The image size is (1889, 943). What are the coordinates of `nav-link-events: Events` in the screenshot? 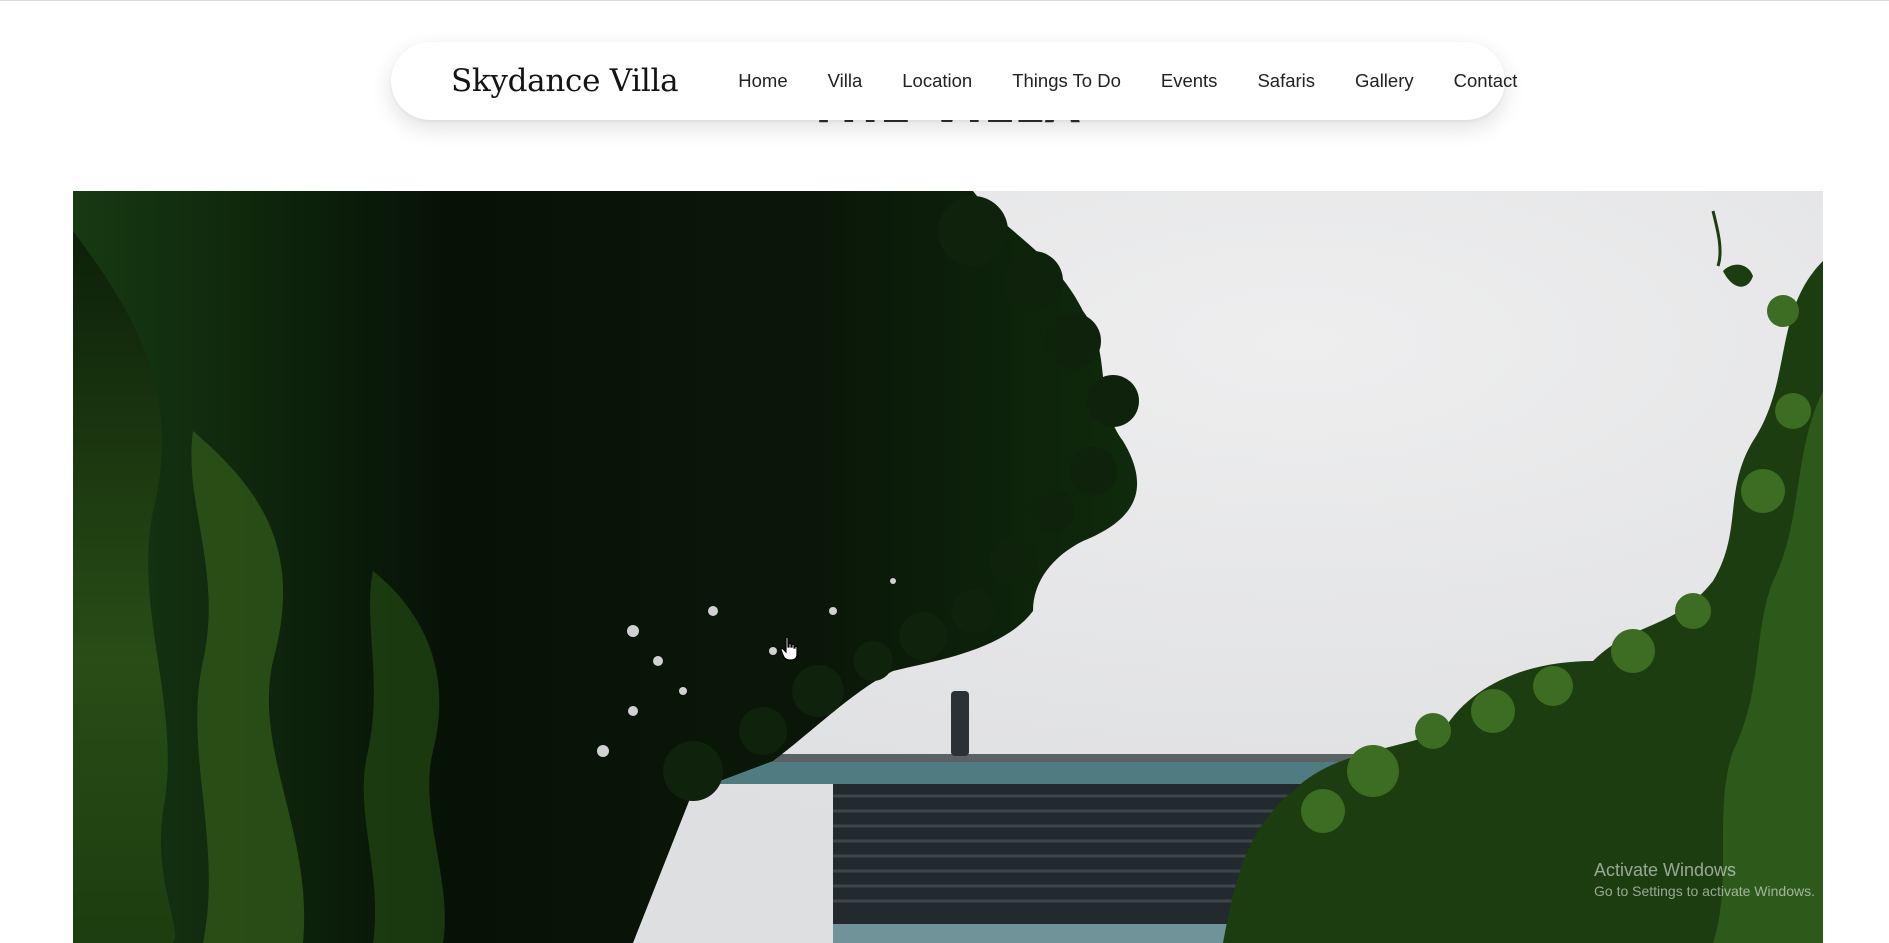 It's located at (1189, 81).